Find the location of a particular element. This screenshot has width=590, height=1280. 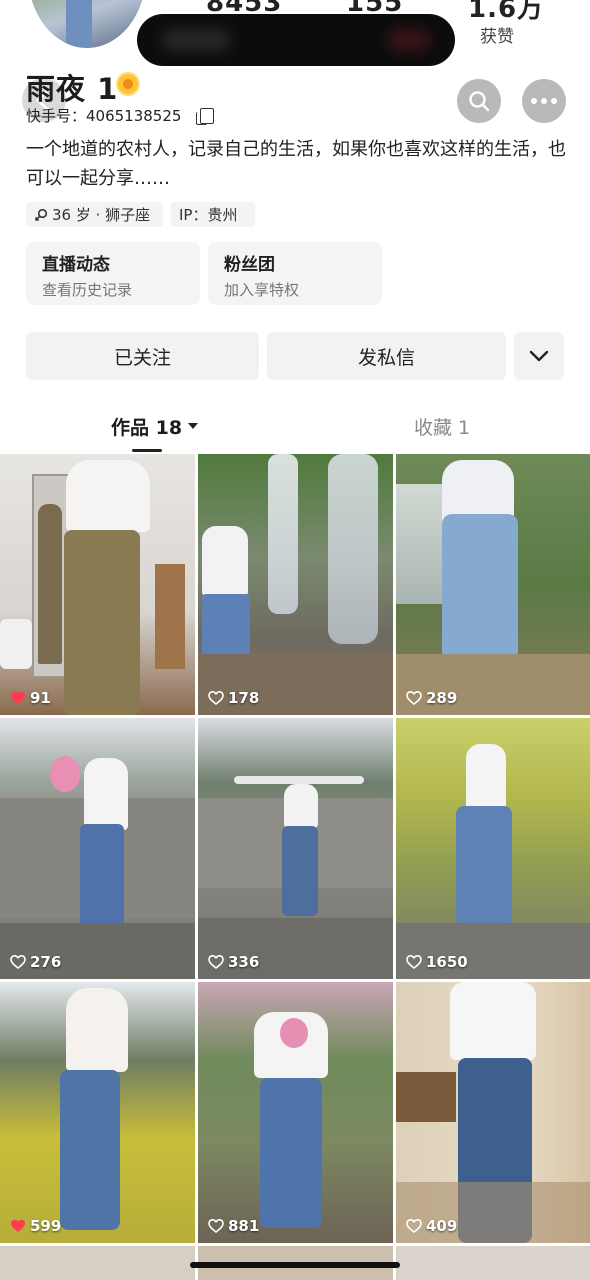

like-count-value: 178 is located at coordinates (244, 698).